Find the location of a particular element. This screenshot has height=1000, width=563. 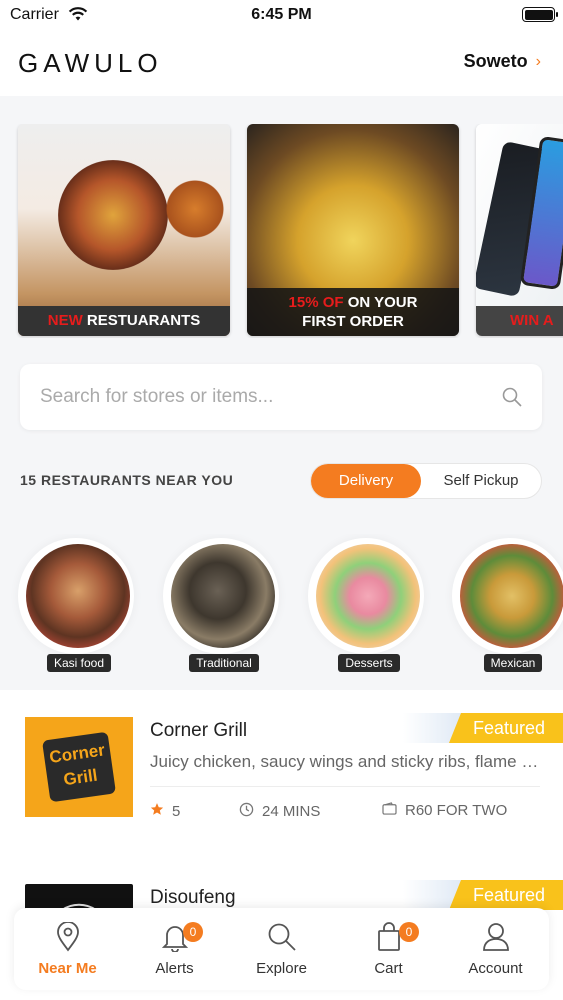

nav-label: Cart is located at coordinates (388, 968).